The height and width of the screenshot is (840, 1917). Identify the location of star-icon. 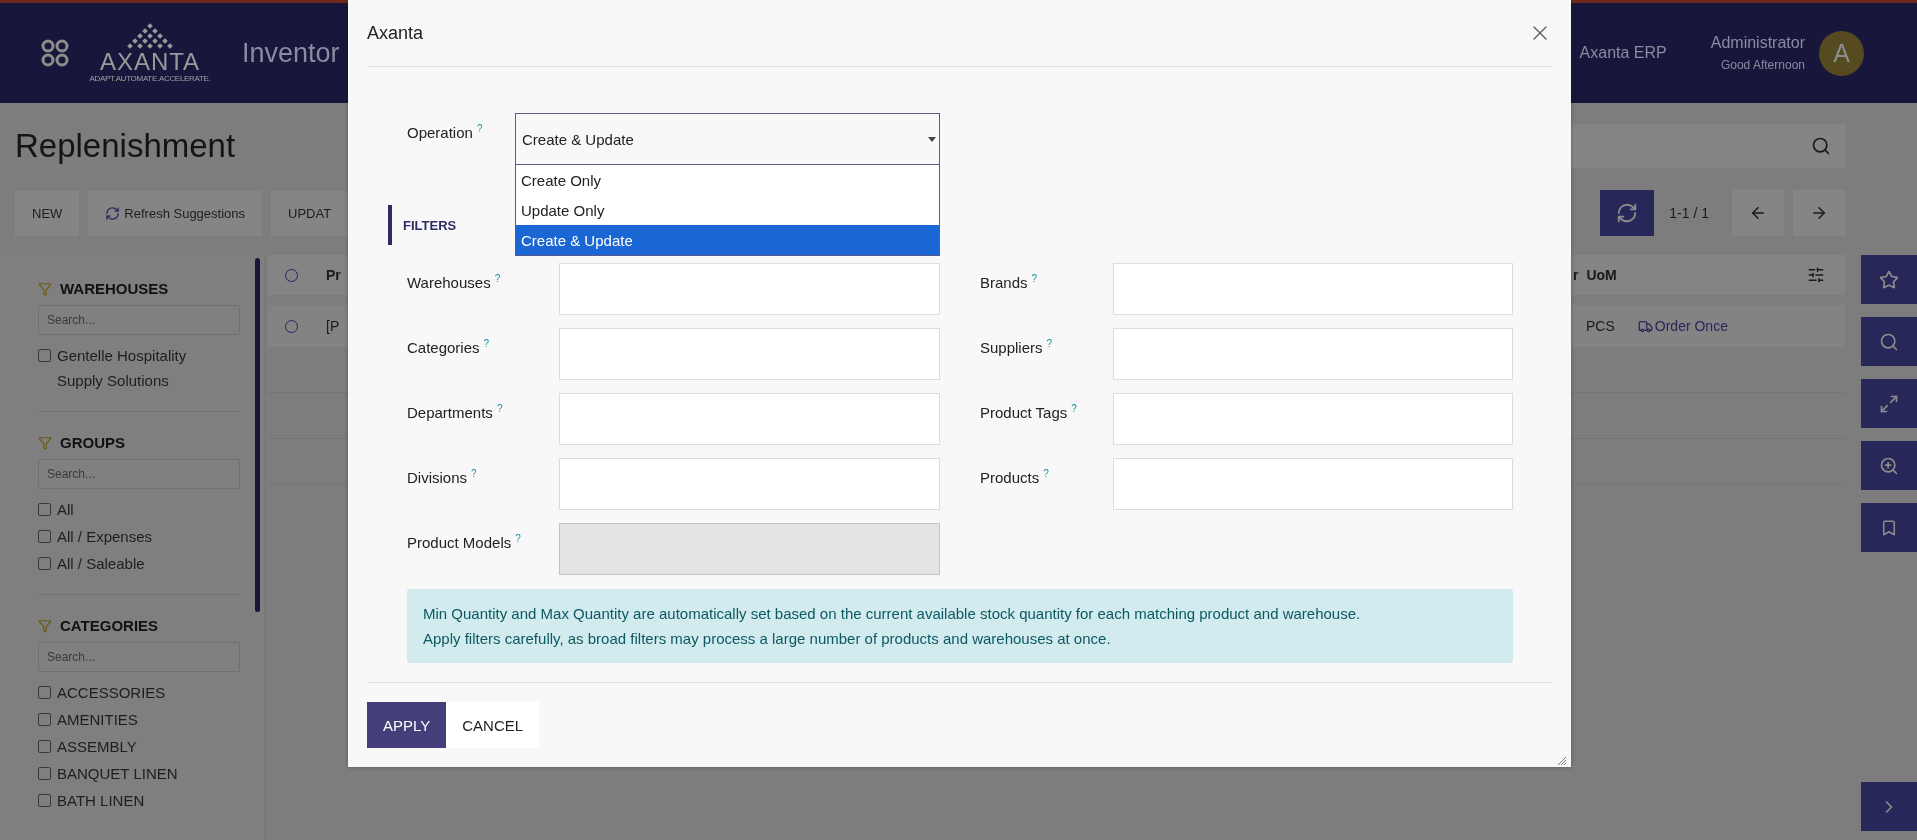
(1889, 279).